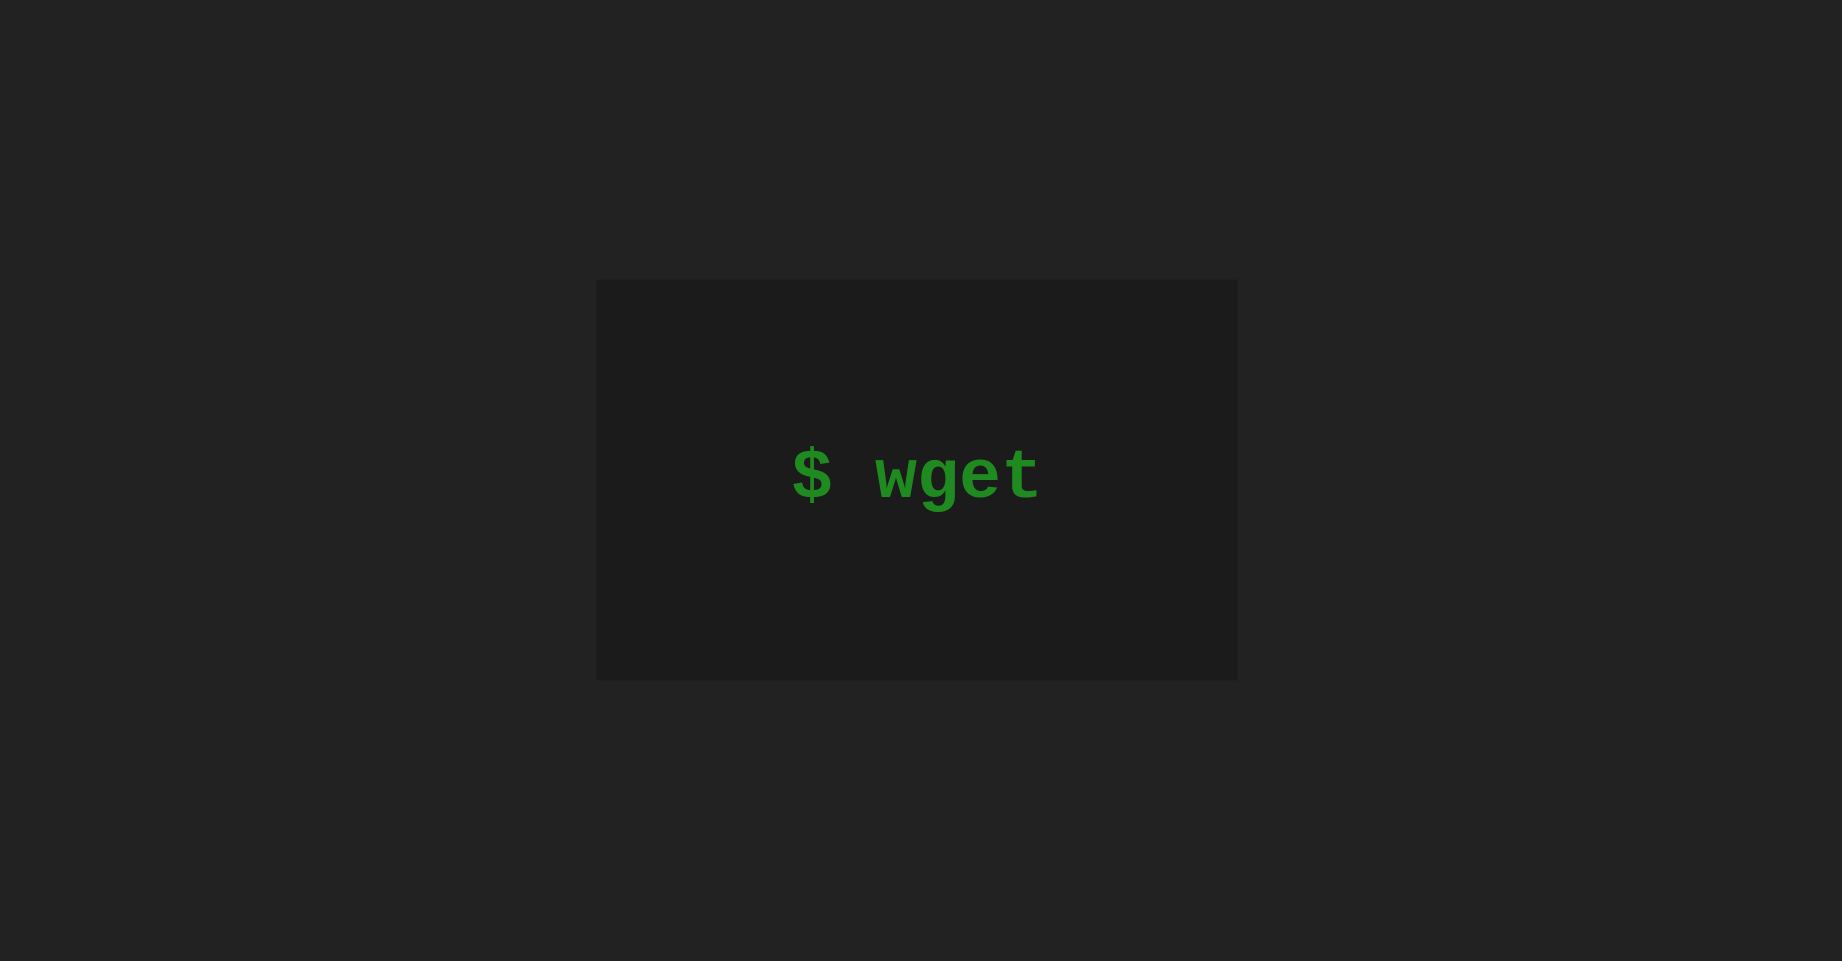 The image size is (1842, 961). What do you see at coordinates (811, 479) in the screenshot?
I see `prompt-symbol: $` at bounding box center [811, 479].